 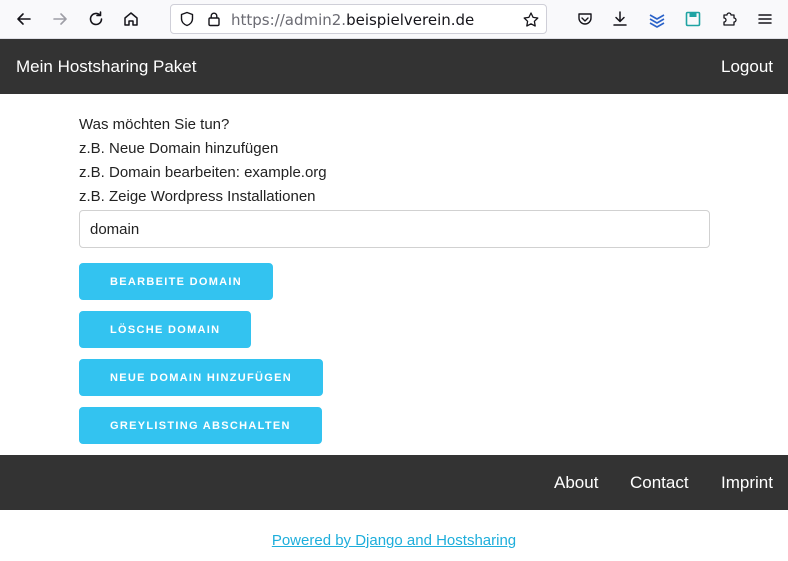 I want to click on powered-by-link: Powered by Django and Hostsharing, so click(x=394, y=540).